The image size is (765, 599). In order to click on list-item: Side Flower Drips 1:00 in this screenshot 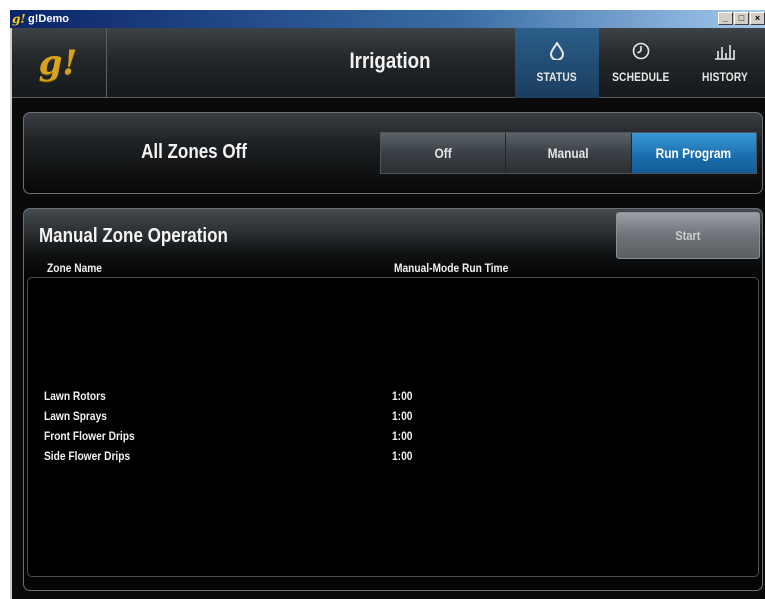, I will do `click(393, 459)`.